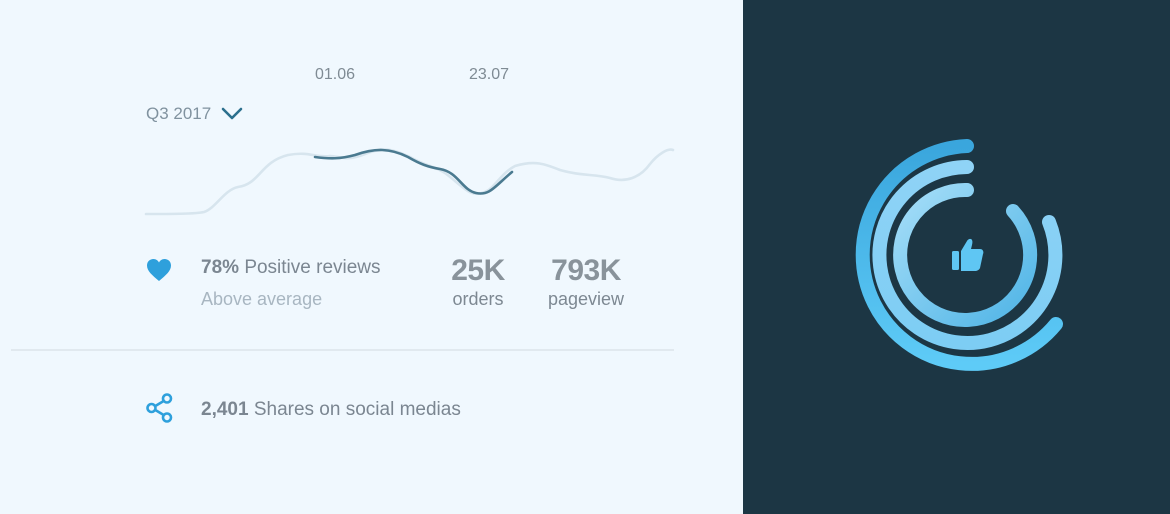 The width and height of the screenshot is (1170, 514). What do you see at coordinates (232, 114) in the screenshot?
I see `chevron-down-icon` at bounding box center [232, 114].